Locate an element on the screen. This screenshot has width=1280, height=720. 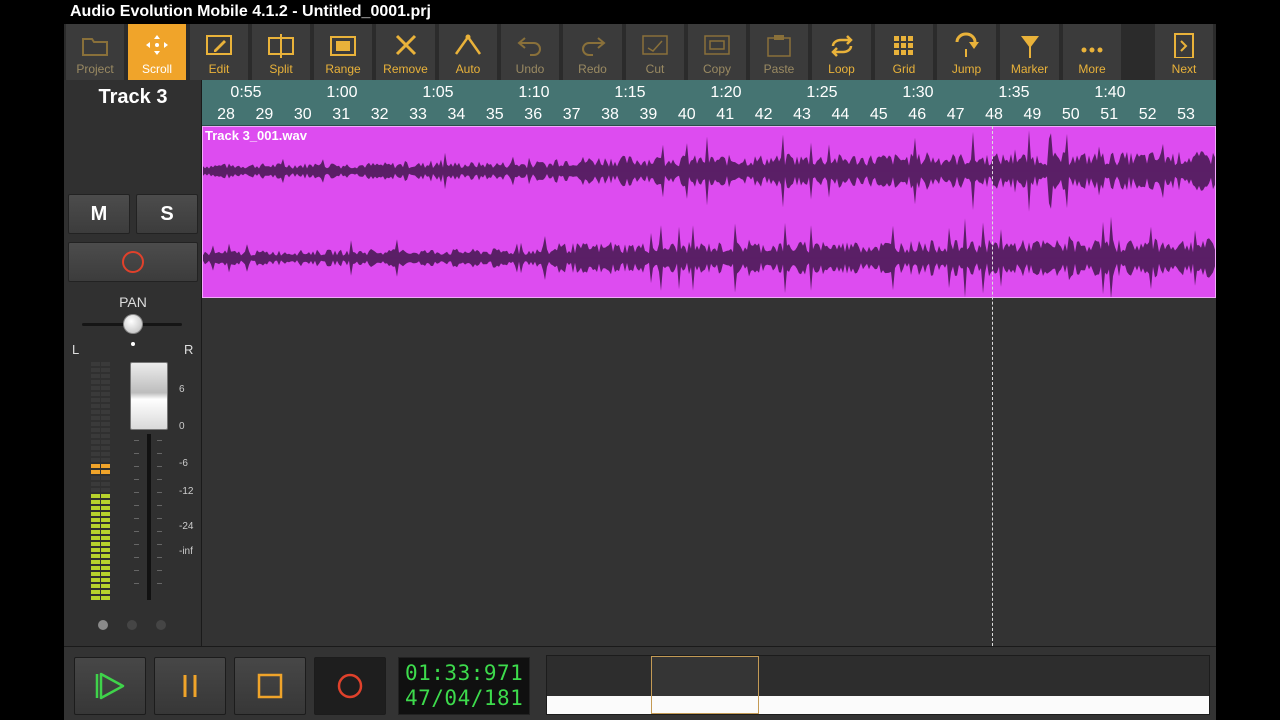
play-icon is located at coordinates (110, 686).